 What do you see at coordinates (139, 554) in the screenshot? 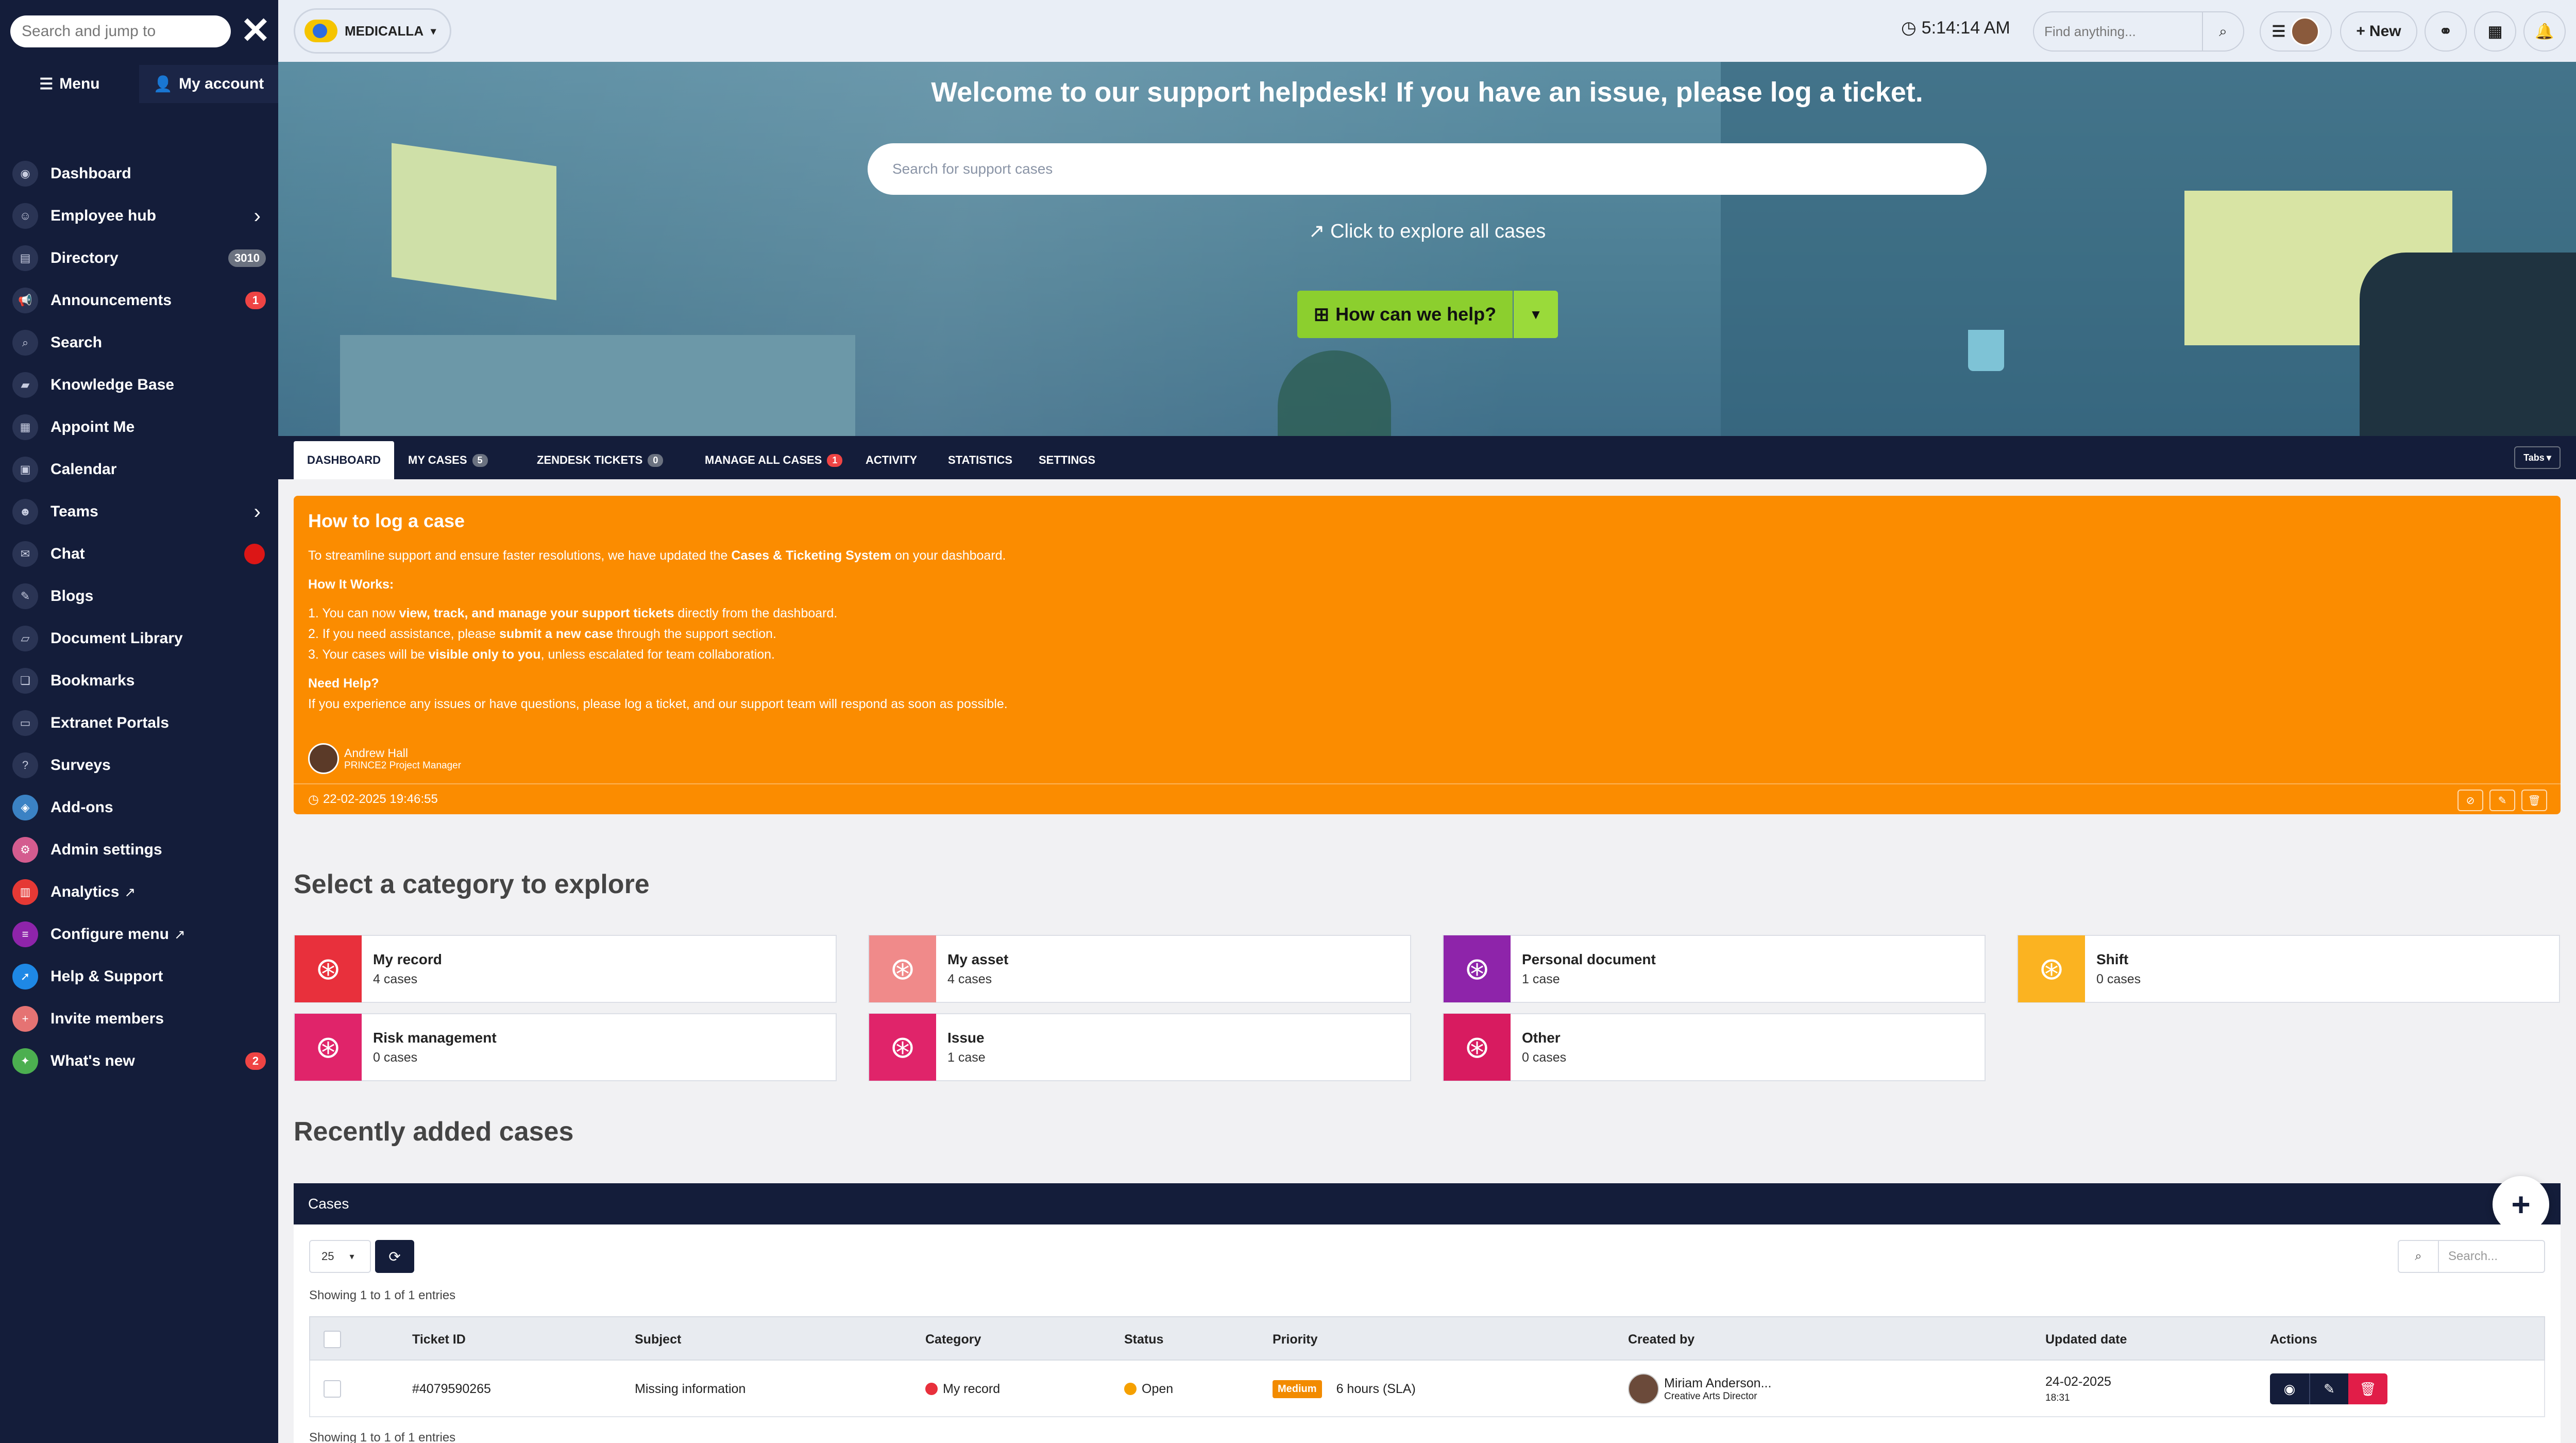
I see `sidebar-item-chat: ✉ Chat` at bounding box center [139, 554].